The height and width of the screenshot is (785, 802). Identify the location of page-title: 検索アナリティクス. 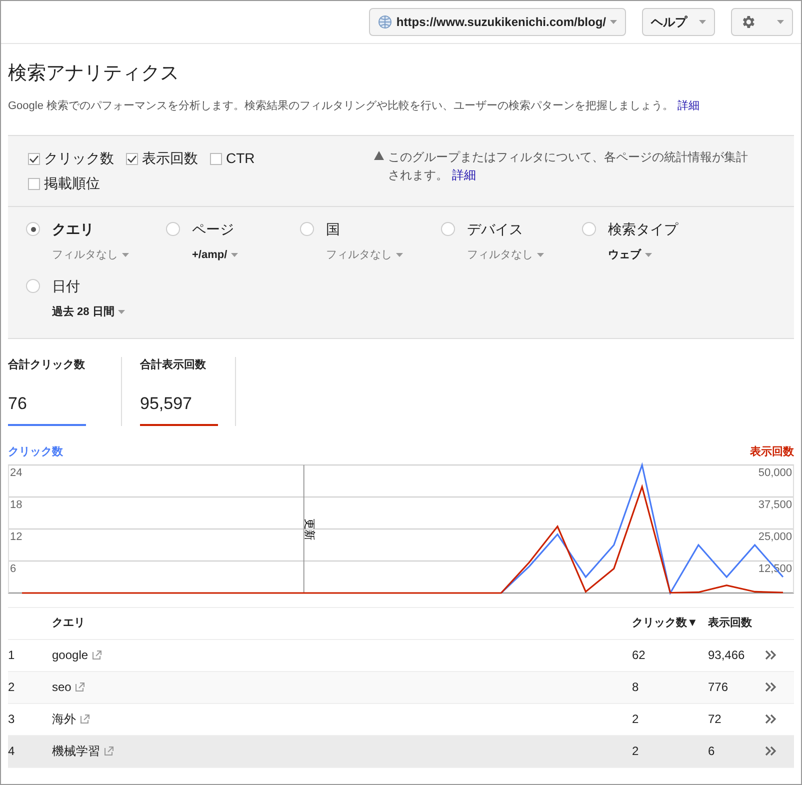
(94, 74).